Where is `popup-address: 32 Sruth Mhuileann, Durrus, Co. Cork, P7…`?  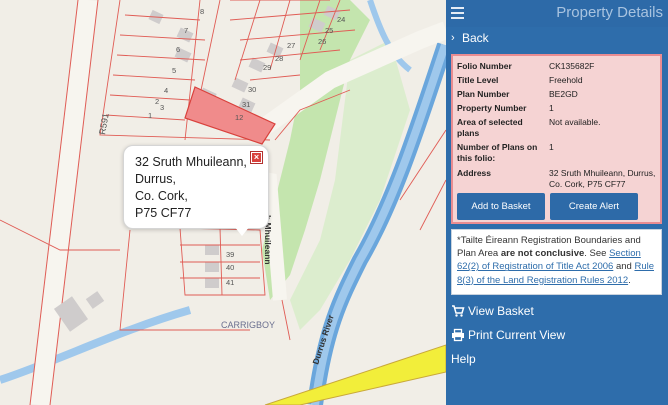
popup-address: 32 Sruth Mhuileann, Durrus, Co. Cork, P7… is located at coordinates (191, 188).